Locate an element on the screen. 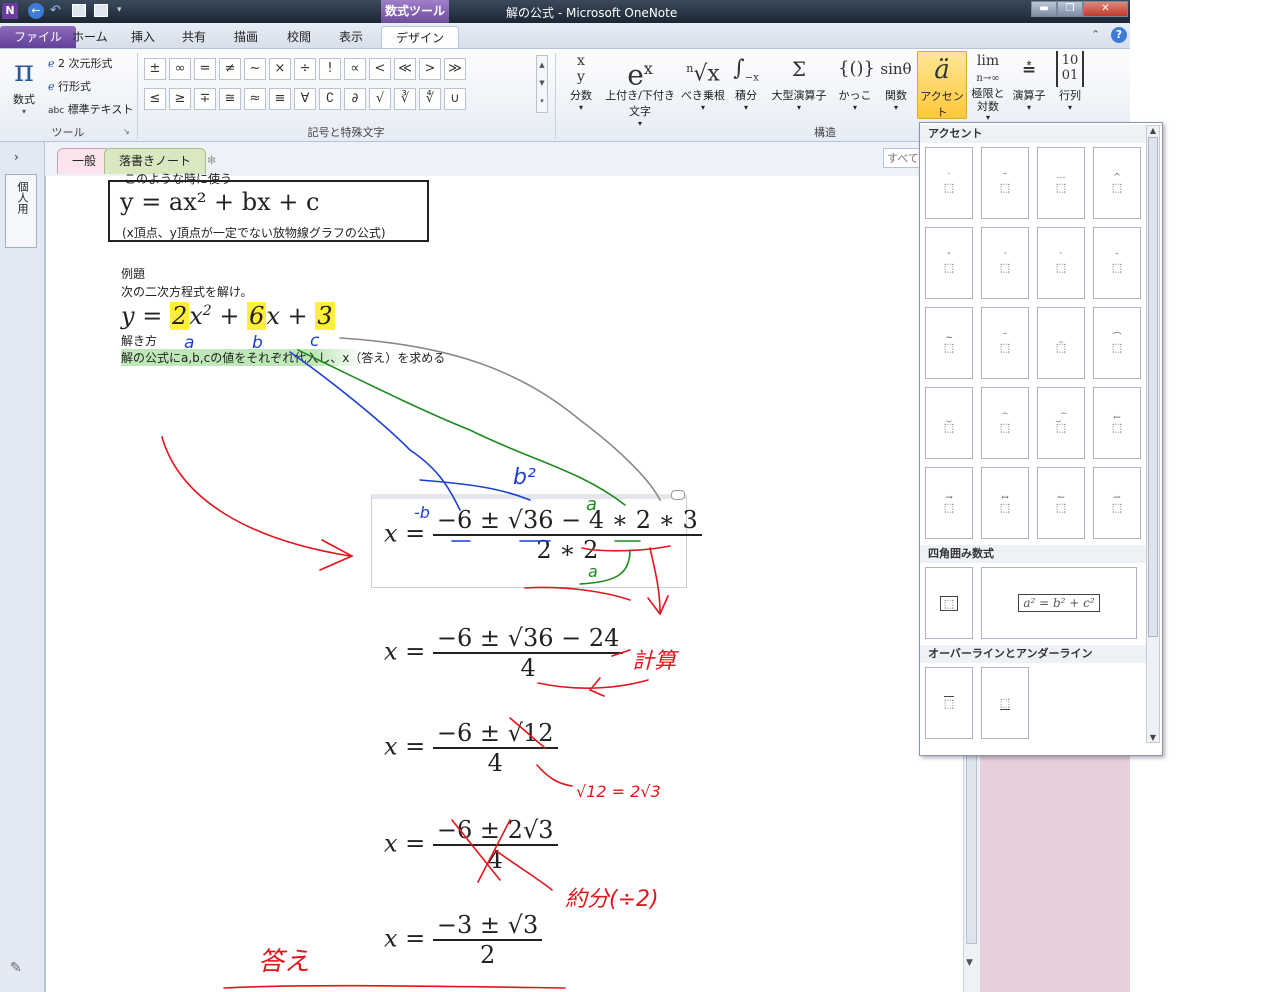 Image resolution: width=1280 pixels, height=992 pixels. accent-option: ¨ ⬚ is located at coordinates (1005, 183).